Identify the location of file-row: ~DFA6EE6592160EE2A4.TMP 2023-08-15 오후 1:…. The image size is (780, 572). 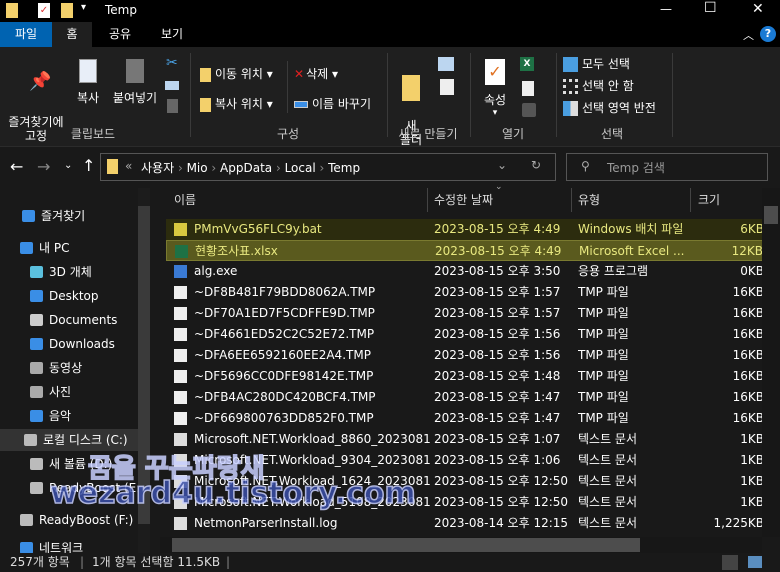
(465, 355).